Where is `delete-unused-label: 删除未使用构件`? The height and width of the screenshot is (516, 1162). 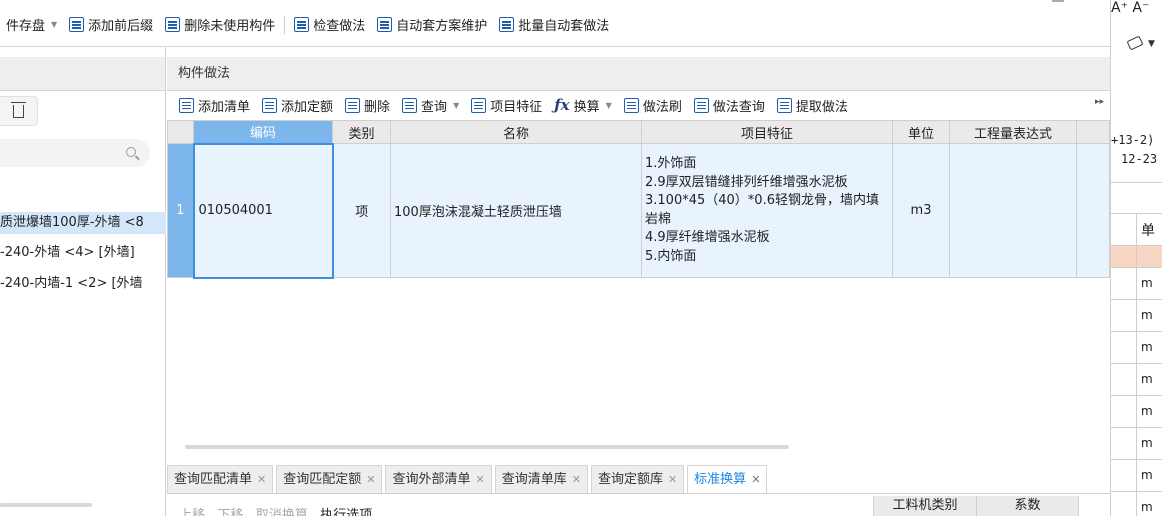 delete-unused-label: 删除未使用构件 is located at coordinates (230, 26).